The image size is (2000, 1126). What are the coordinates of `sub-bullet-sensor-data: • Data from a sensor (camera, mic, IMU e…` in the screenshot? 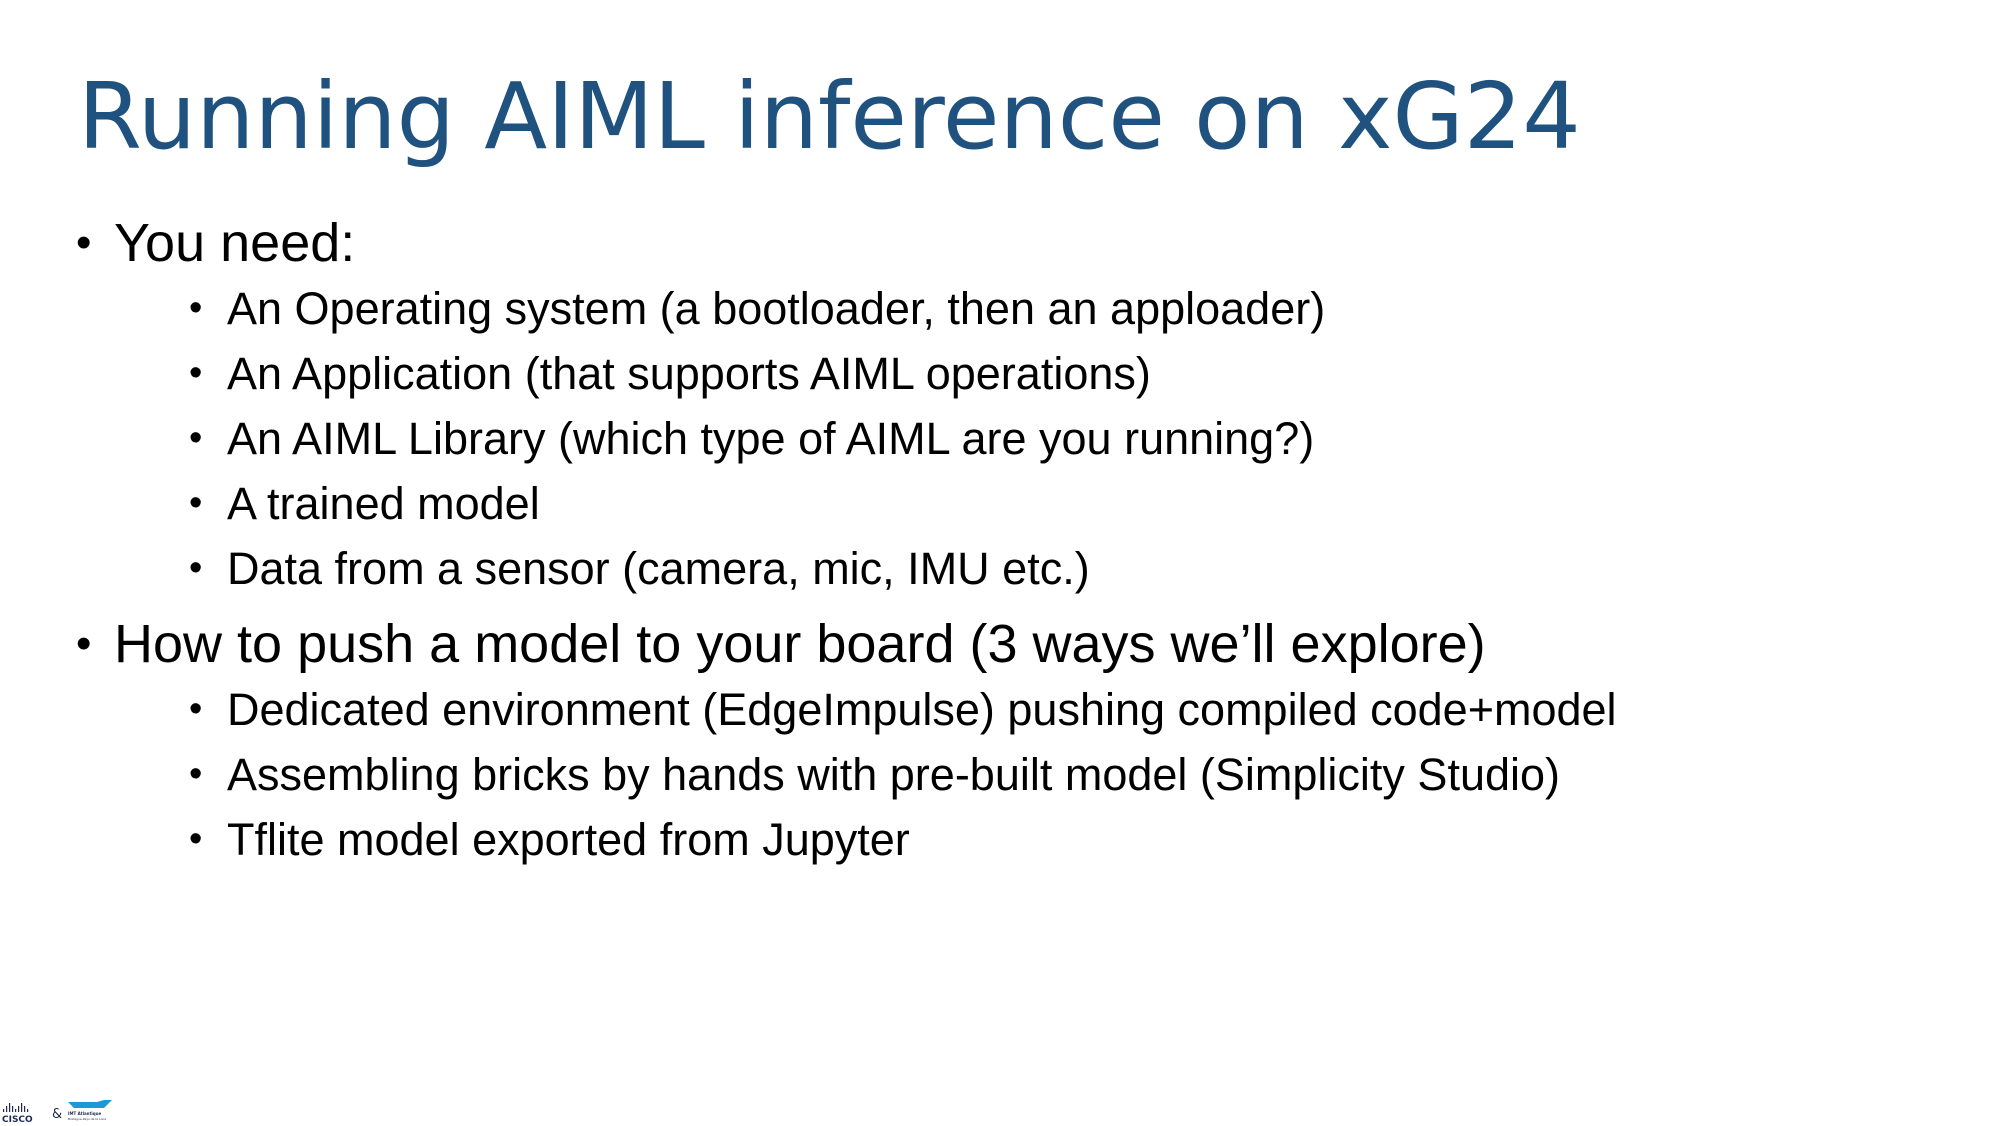 It's located at (1062, 568).